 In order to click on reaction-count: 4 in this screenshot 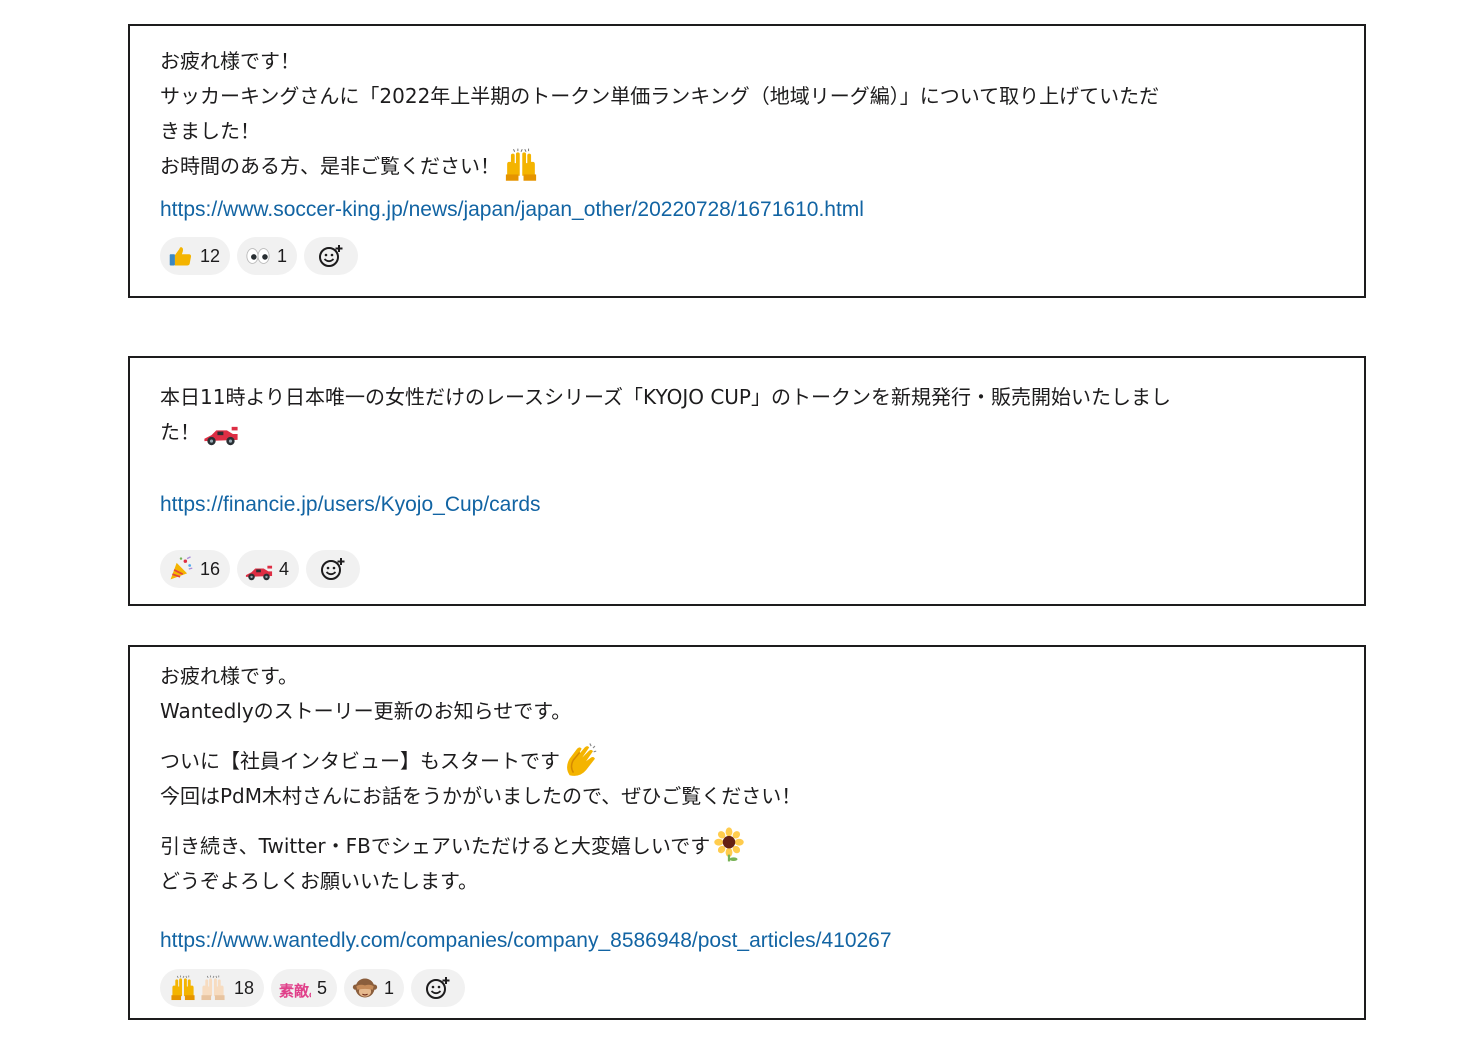, I will do `click(284, 568)`.